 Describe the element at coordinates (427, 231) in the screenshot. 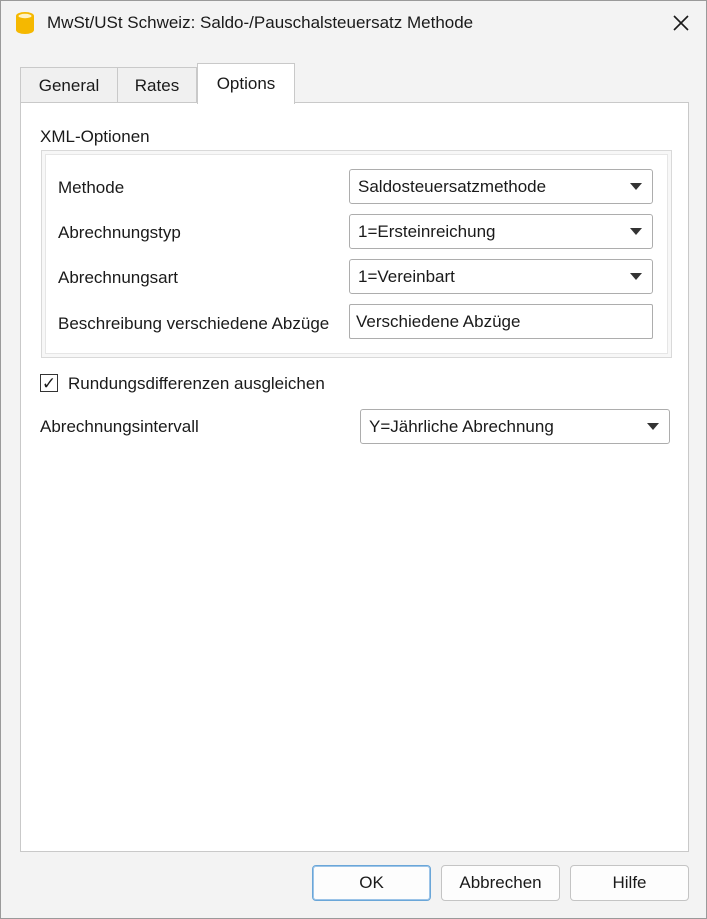

I see `abrechnungstyp-value: 1=Ersteinreichung` at that location.